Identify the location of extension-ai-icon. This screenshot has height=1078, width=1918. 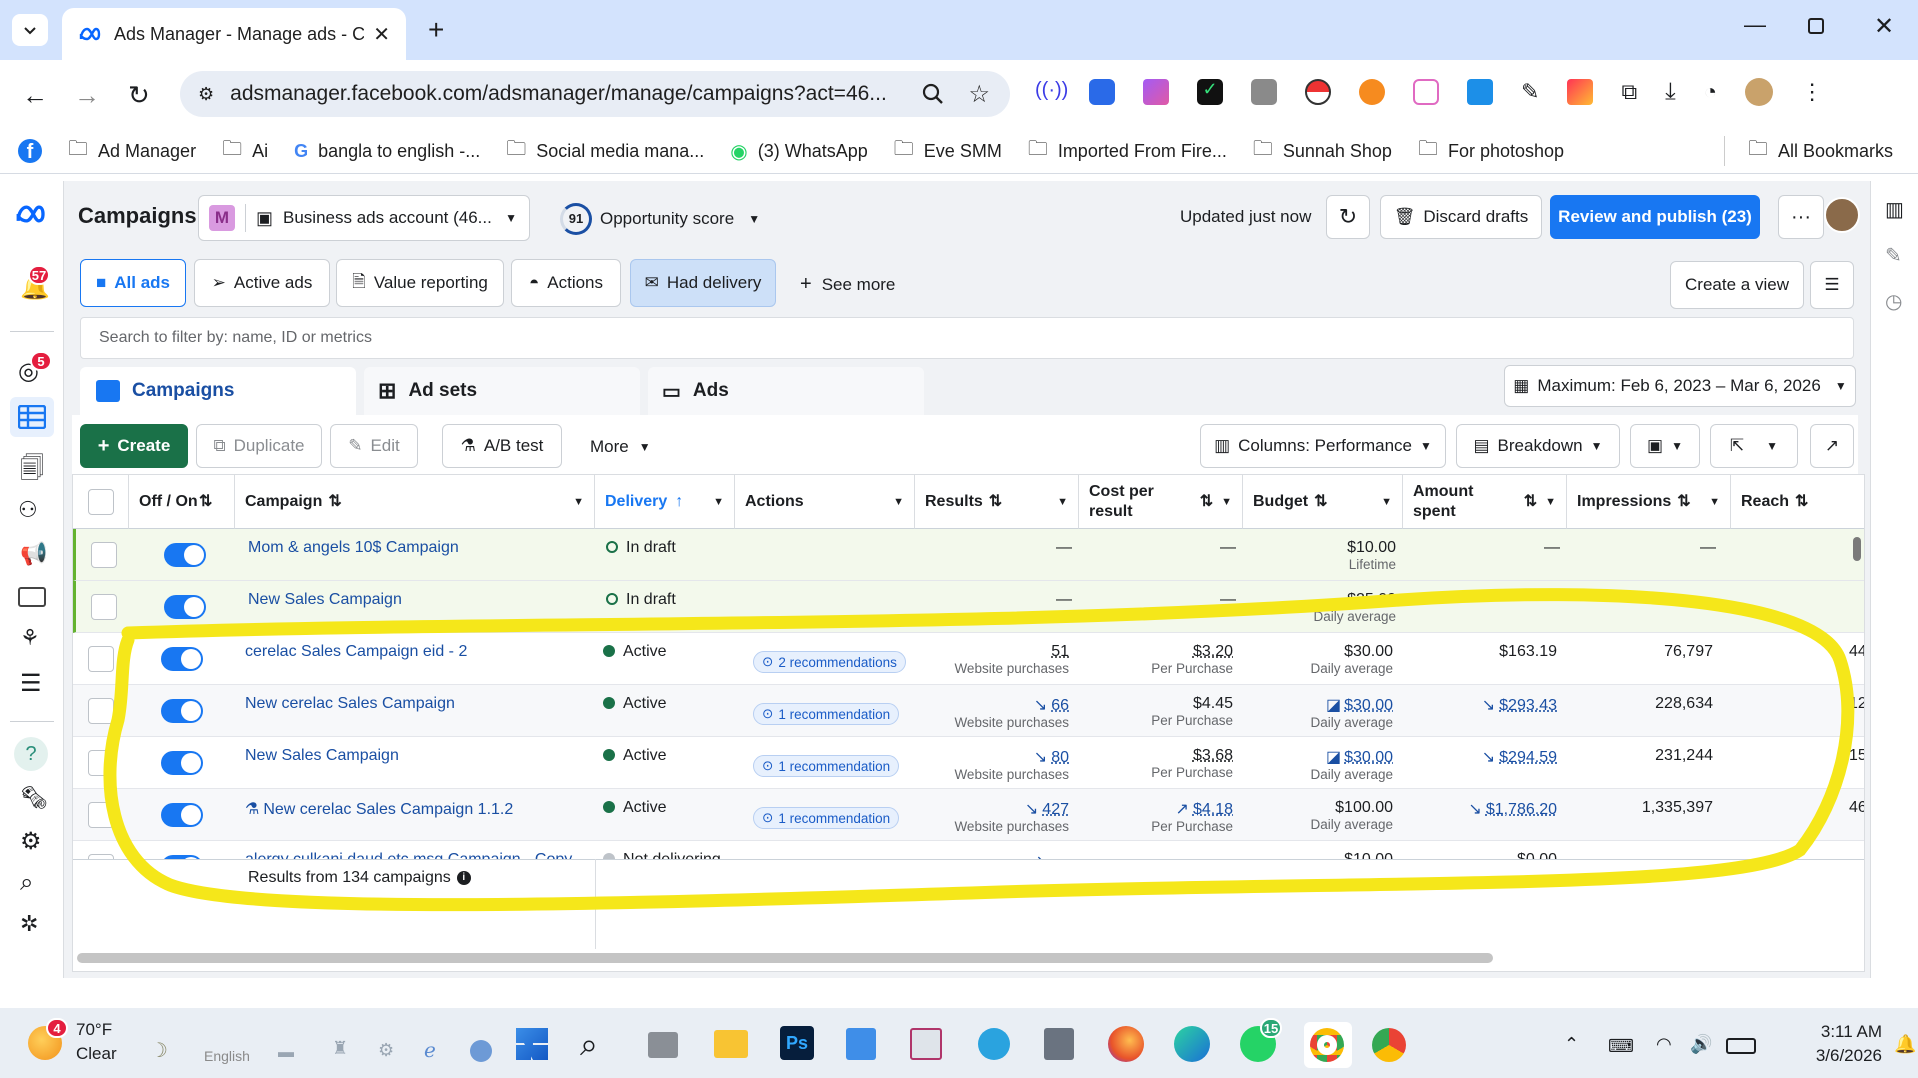
(1426, 92).